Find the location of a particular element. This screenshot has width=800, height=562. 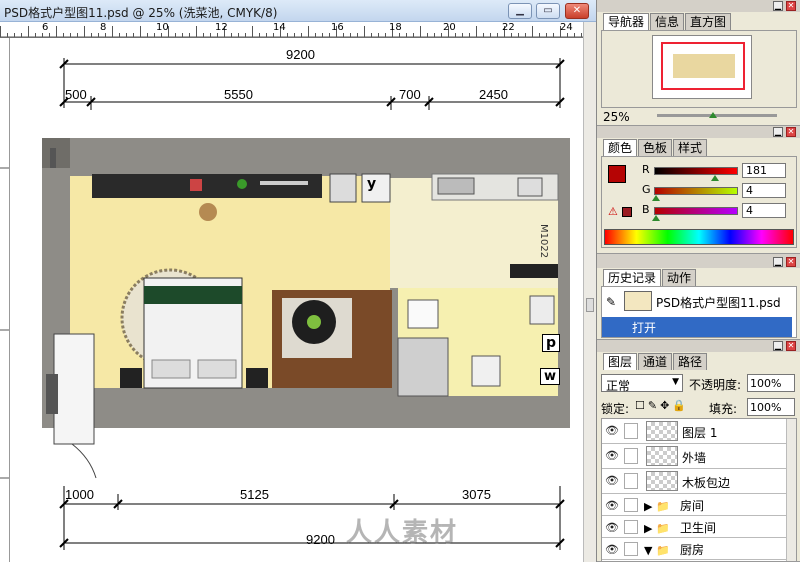

dim-bottom-segment: 3075 is located at coordinates (476, 494).